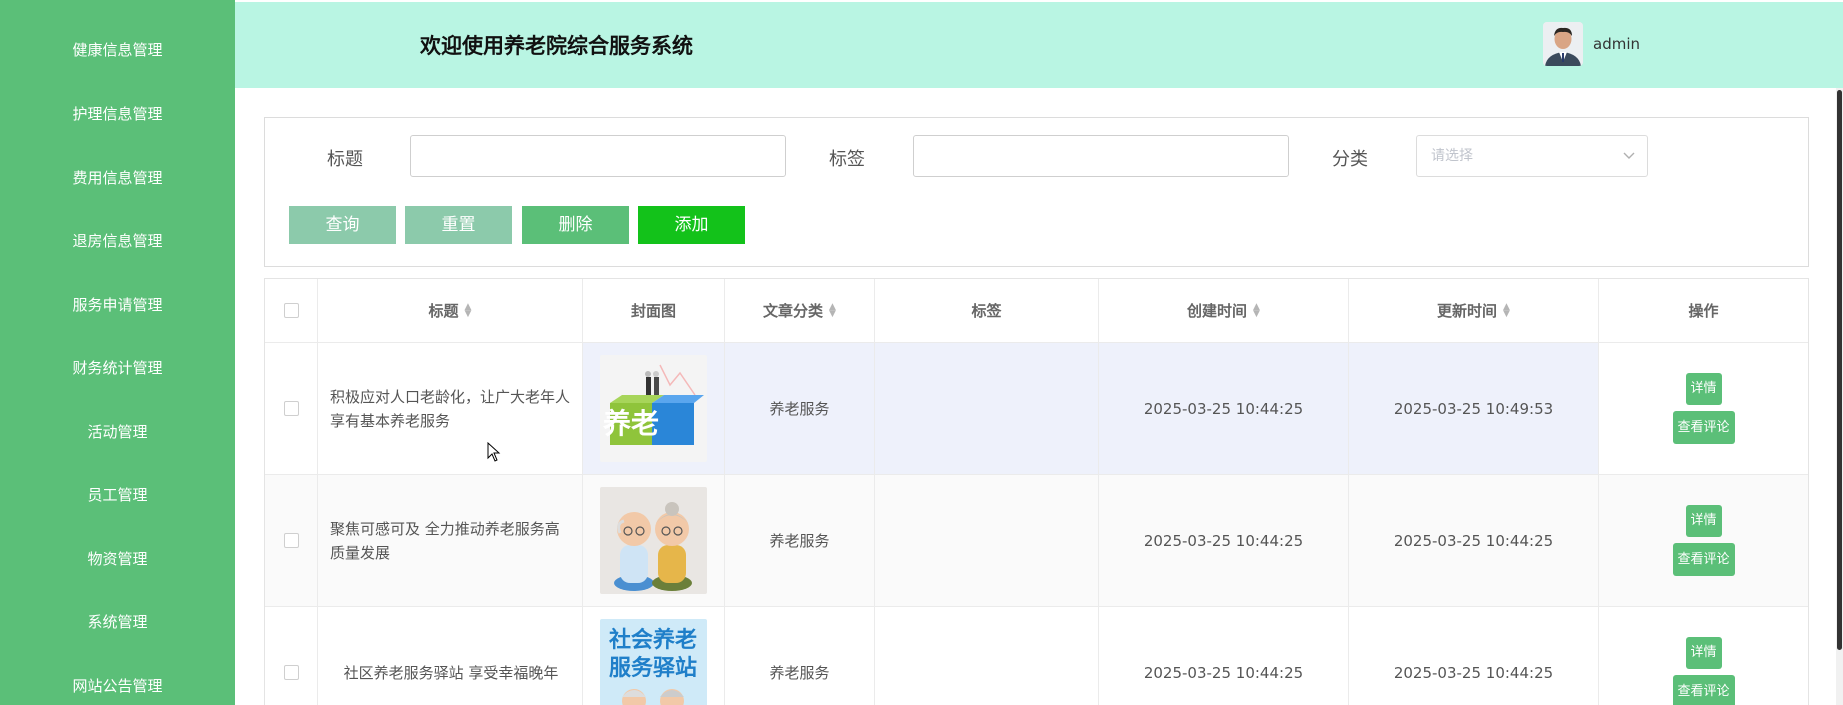  Describe the element at coordinates (458, 225) in the screenshot. I see `reset-button: 重置` at that location.